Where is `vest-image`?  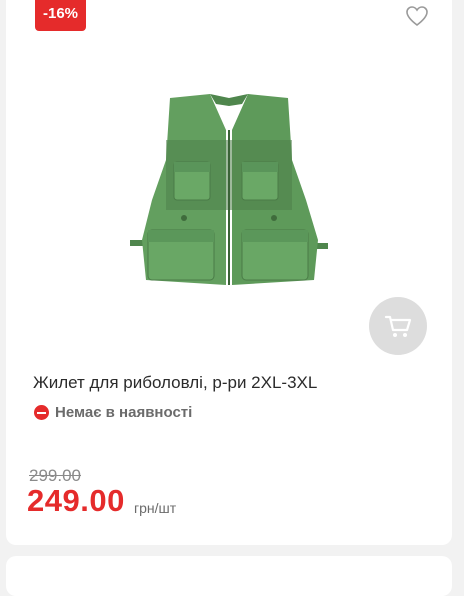 vest-image is located at coordinates (229, 189).